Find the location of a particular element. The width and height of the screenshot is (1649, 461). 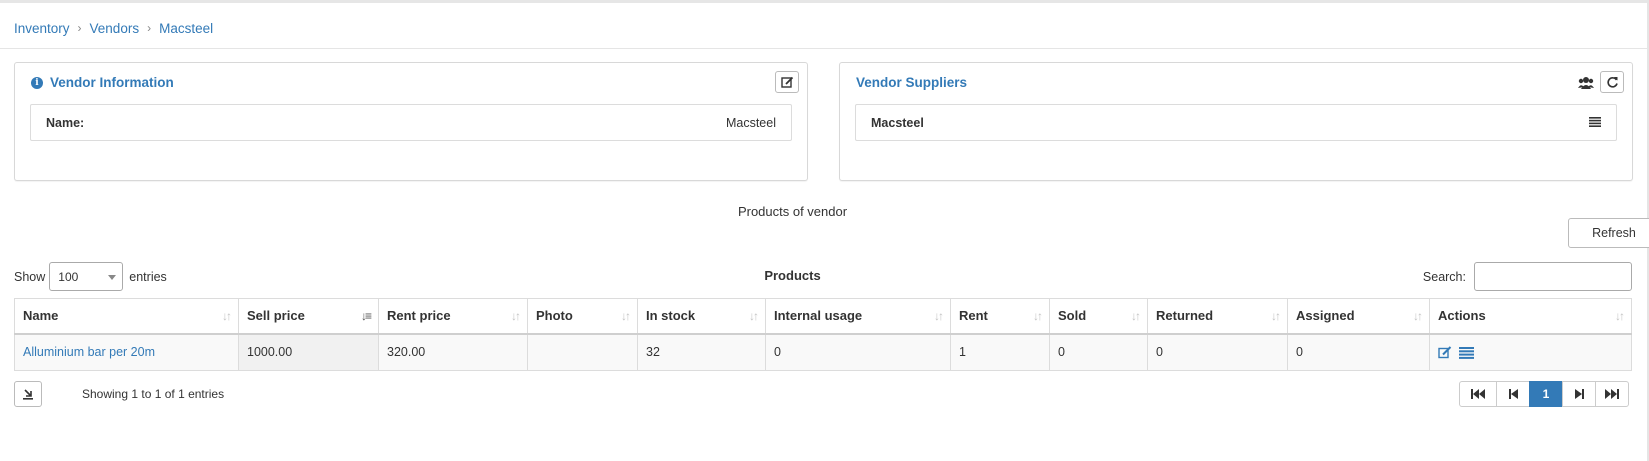

refresh-icon is located at coordinates (1612, 82).